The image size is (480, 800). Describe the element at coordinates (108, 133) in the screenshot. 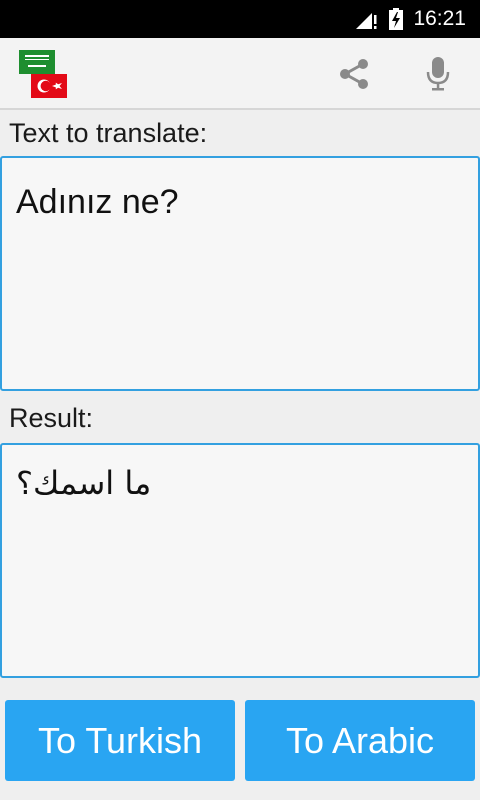

I see `source-label: Text to translate:` at that location.